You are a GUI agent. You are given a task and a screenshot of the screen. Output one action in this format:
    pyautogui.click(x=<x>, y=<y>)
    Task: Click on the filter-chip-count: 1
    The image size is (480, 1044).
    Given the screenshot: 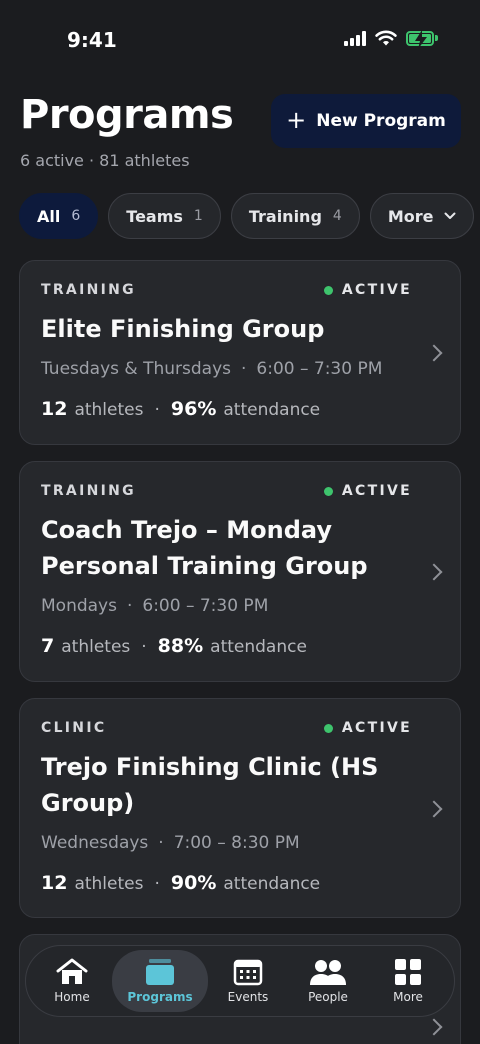 What is the action you would take?
    pyautogui.click(x=198, y=216)
    